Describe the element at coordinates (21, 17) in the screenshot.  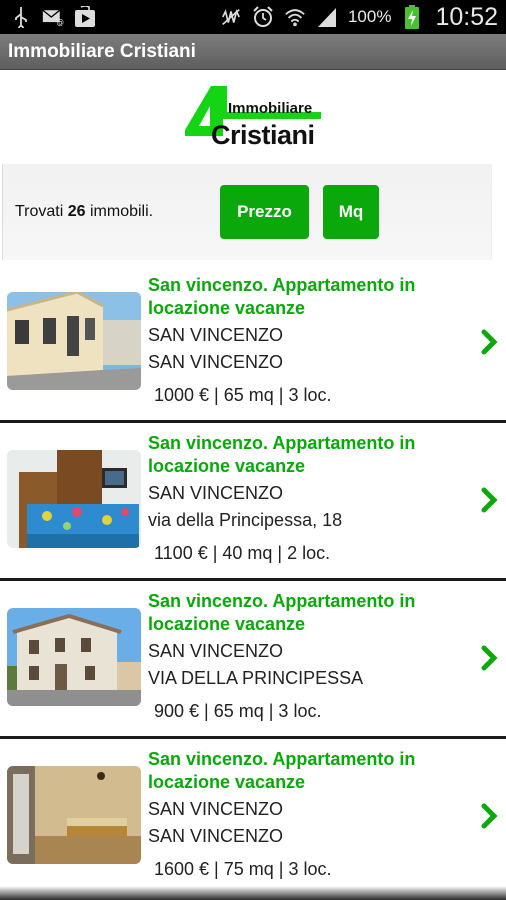
I see `usb-icon` at that location.